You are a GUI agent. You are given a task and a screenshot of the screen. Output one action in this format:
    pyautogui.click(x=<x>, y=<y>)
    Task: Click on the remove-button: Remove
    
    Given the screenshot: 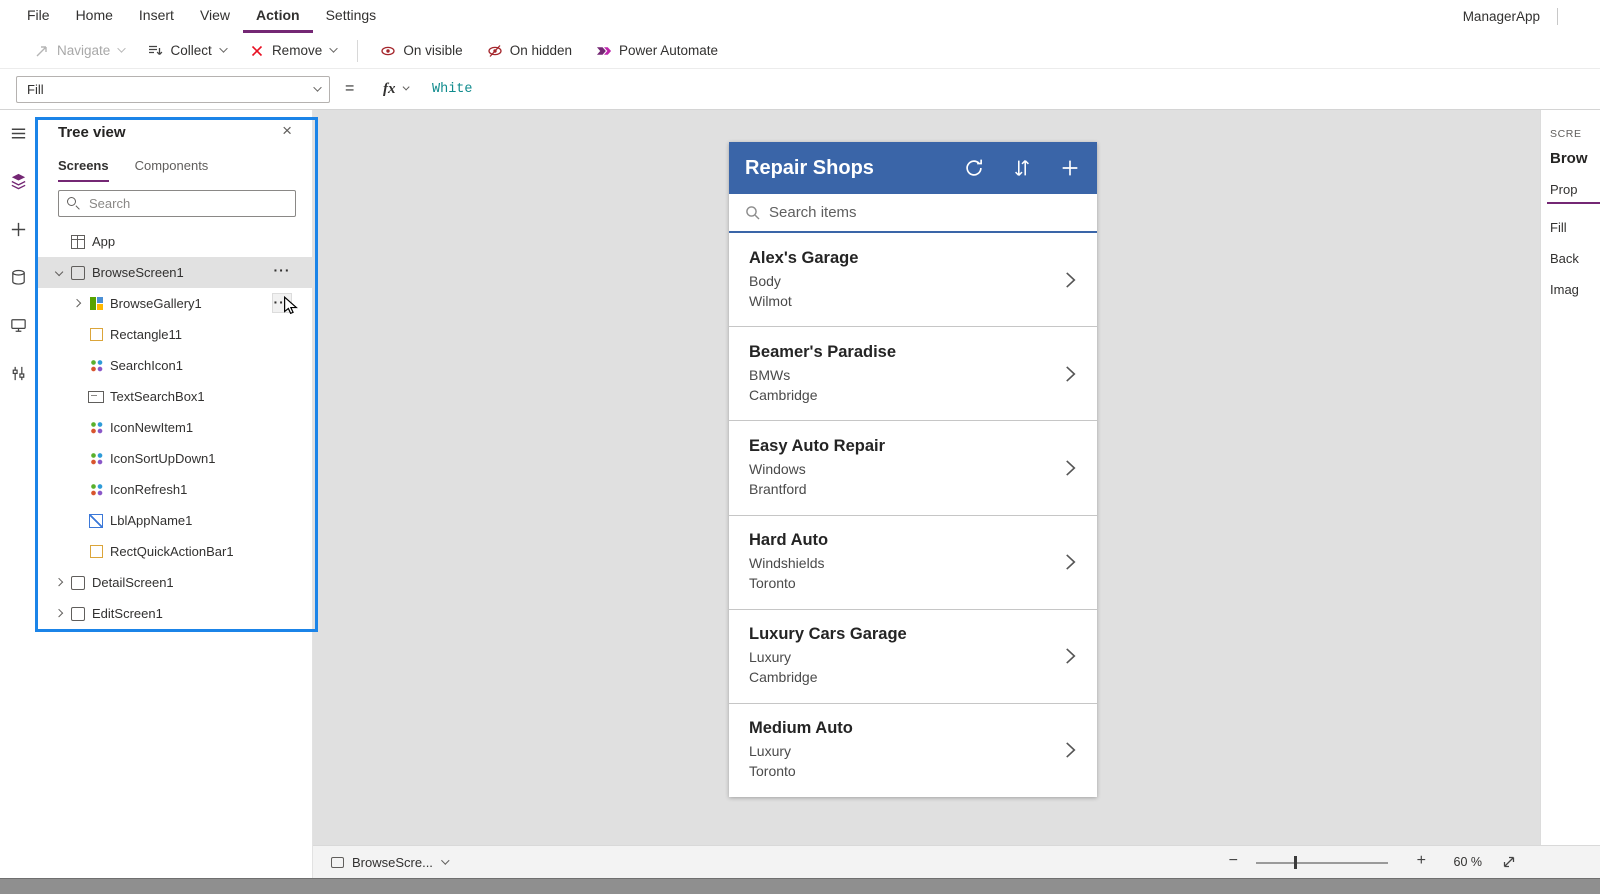 What is the action you would take?
    pyautogui.click(x=292, y=50)
    